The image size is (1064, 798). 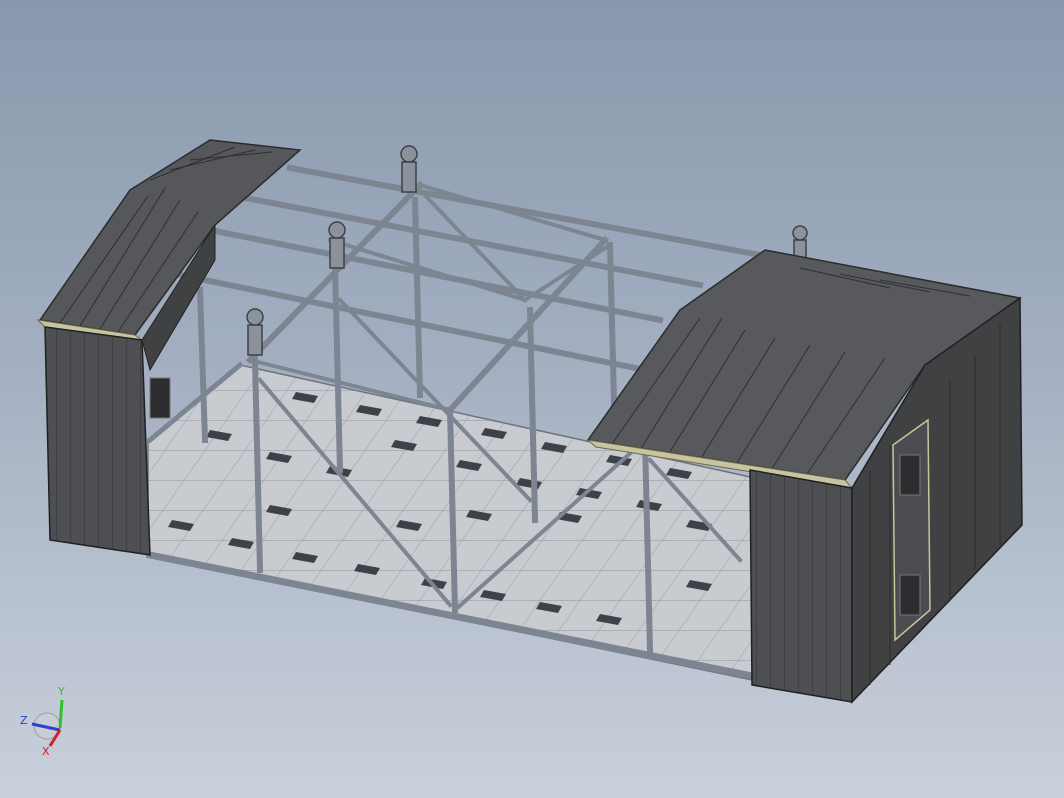 I want to click on x-axis-label: X, so click(x=46, y=751).